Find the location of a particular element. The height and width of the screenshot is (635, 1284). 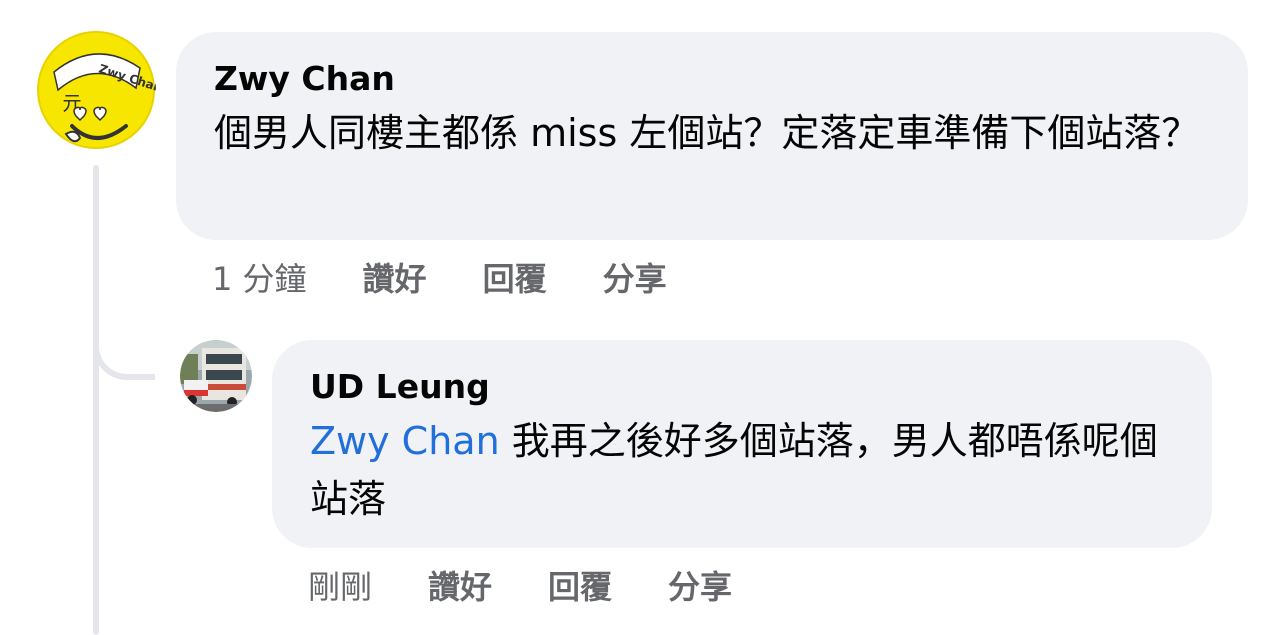

reply-text: Zwy Chan 我再之後好多個站落，男人都唔係呢個站落 is located at coordinates (743, 470).